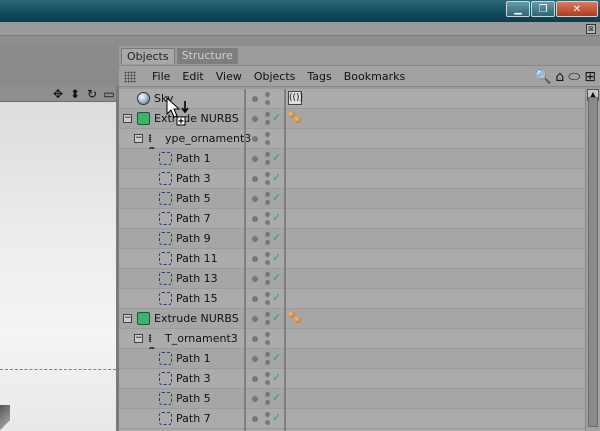  What do you see at coordinates (229, 77) in the screenshot?
I see `menu-view: View` at bounding box center [229, 77].